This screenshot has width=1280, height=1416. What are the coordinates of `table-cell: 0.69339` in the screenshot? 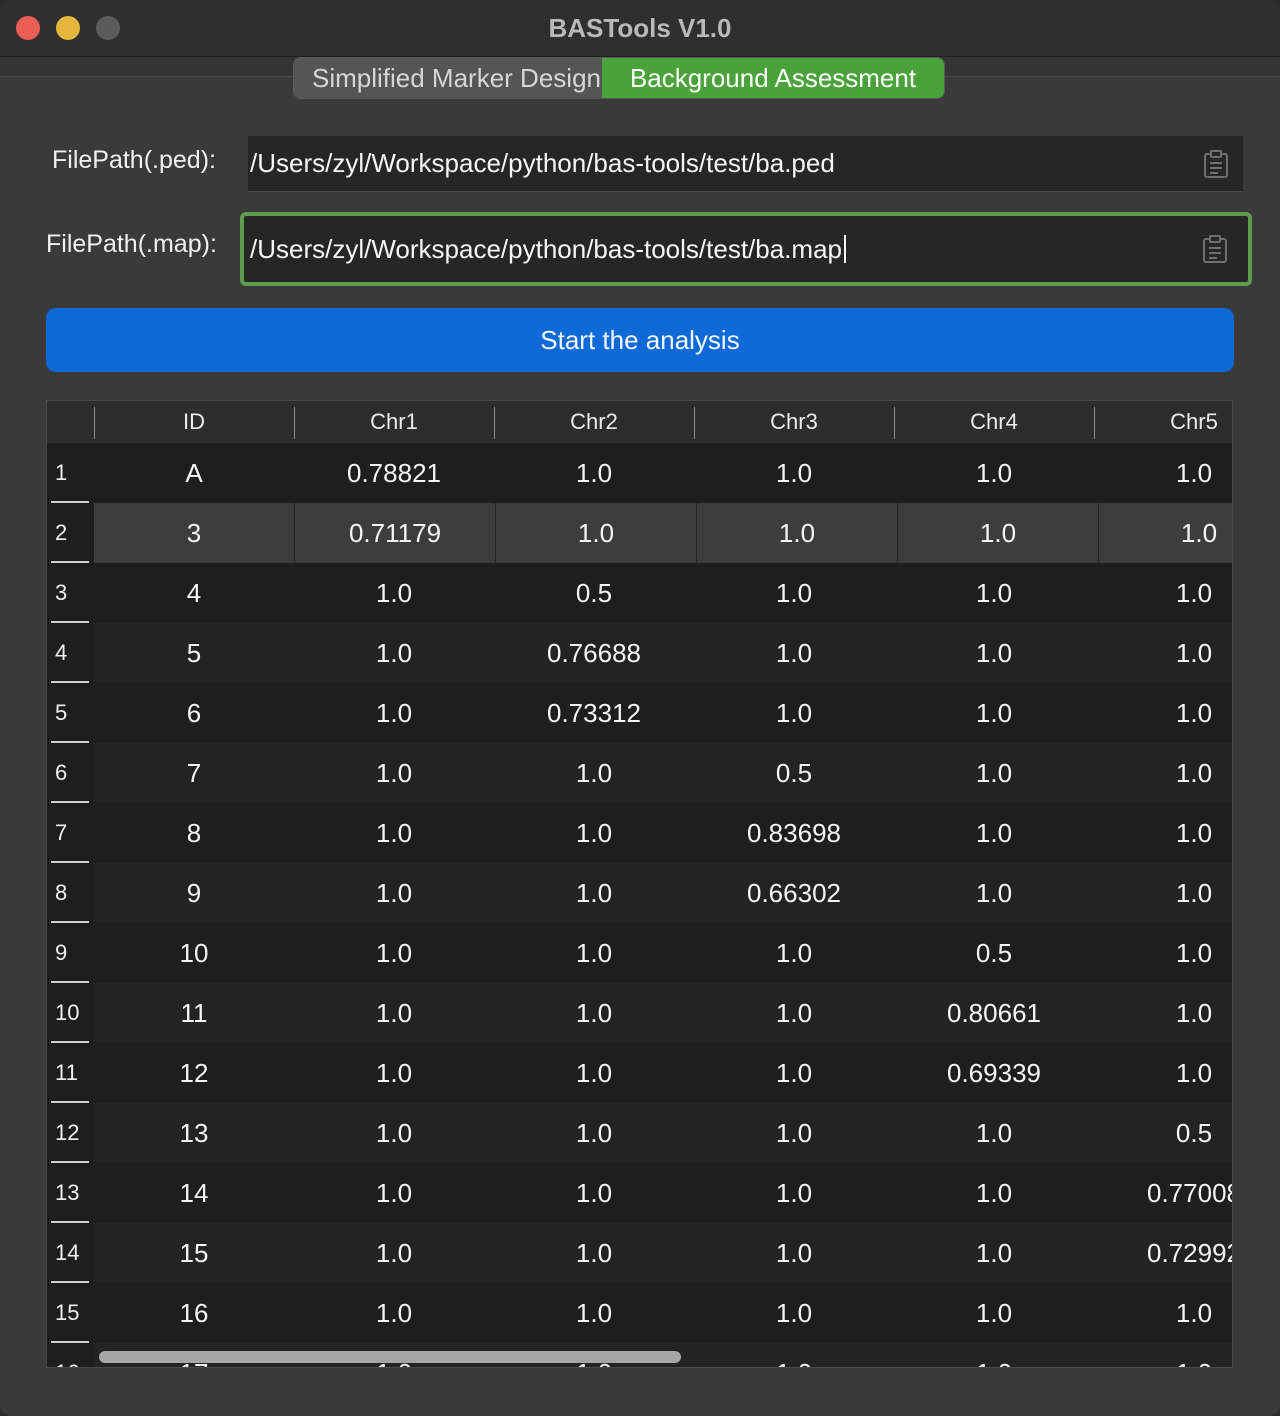 It's located at (994, 1073).